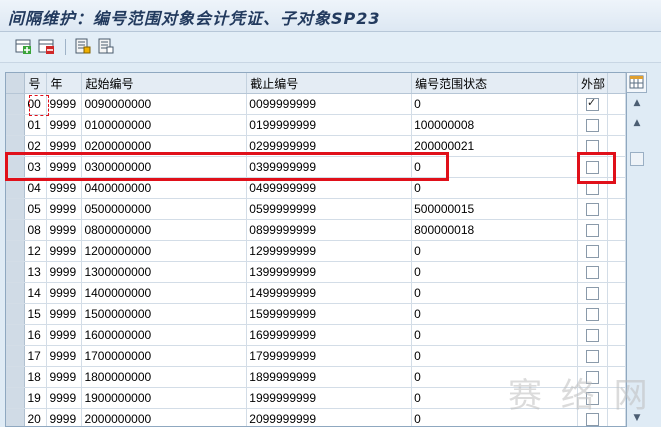 This screenshot has height=427, width=661. Describe the element at coordinates (36, 83) in the screenshot. I see `col-header-no: 号` at that location.